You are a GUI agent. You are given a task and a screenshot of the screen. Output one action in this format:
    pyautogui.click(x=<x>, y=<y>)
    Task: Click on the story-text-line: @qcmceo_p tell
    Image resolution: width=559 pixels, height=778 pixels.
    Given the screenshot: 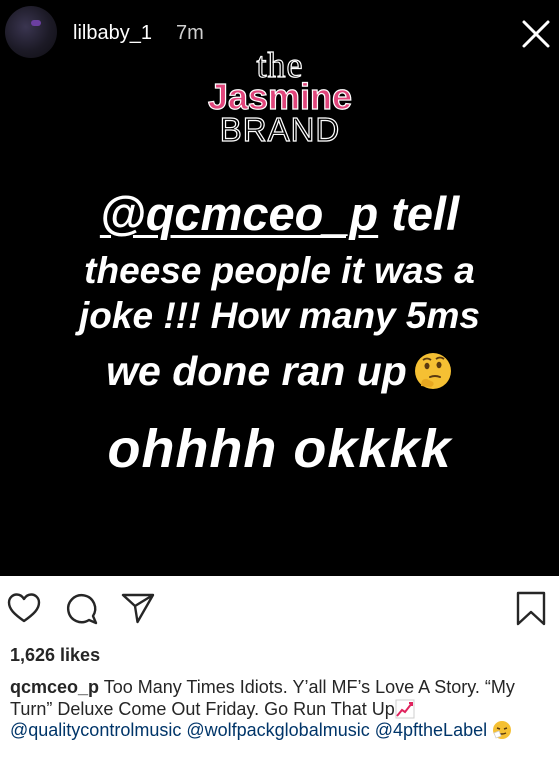 What is the action you would take?
    pyautogui.click(x=279, y=213)
    